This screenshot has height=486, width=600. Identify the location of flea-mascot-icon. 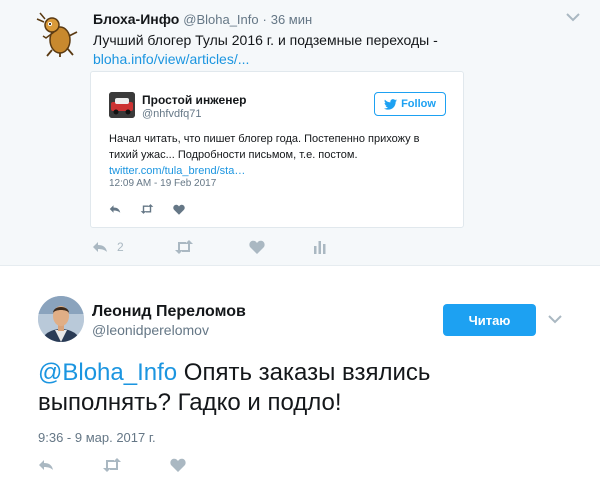
(58, 34).